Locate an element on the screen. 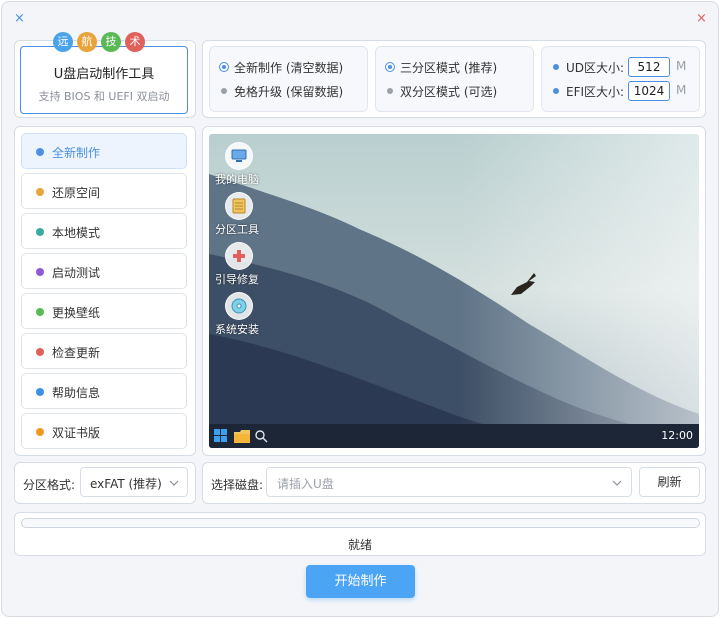 Image resolution: width=720 pixels, height=618 pixels. sidebar-item-help: 帮助信息 is located at coordinates (104, 391).